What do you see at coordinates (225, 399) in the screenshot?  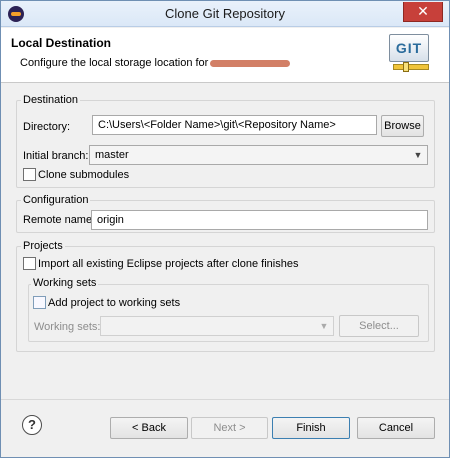 I see `footer-divider` at bounding box center [225, 399].